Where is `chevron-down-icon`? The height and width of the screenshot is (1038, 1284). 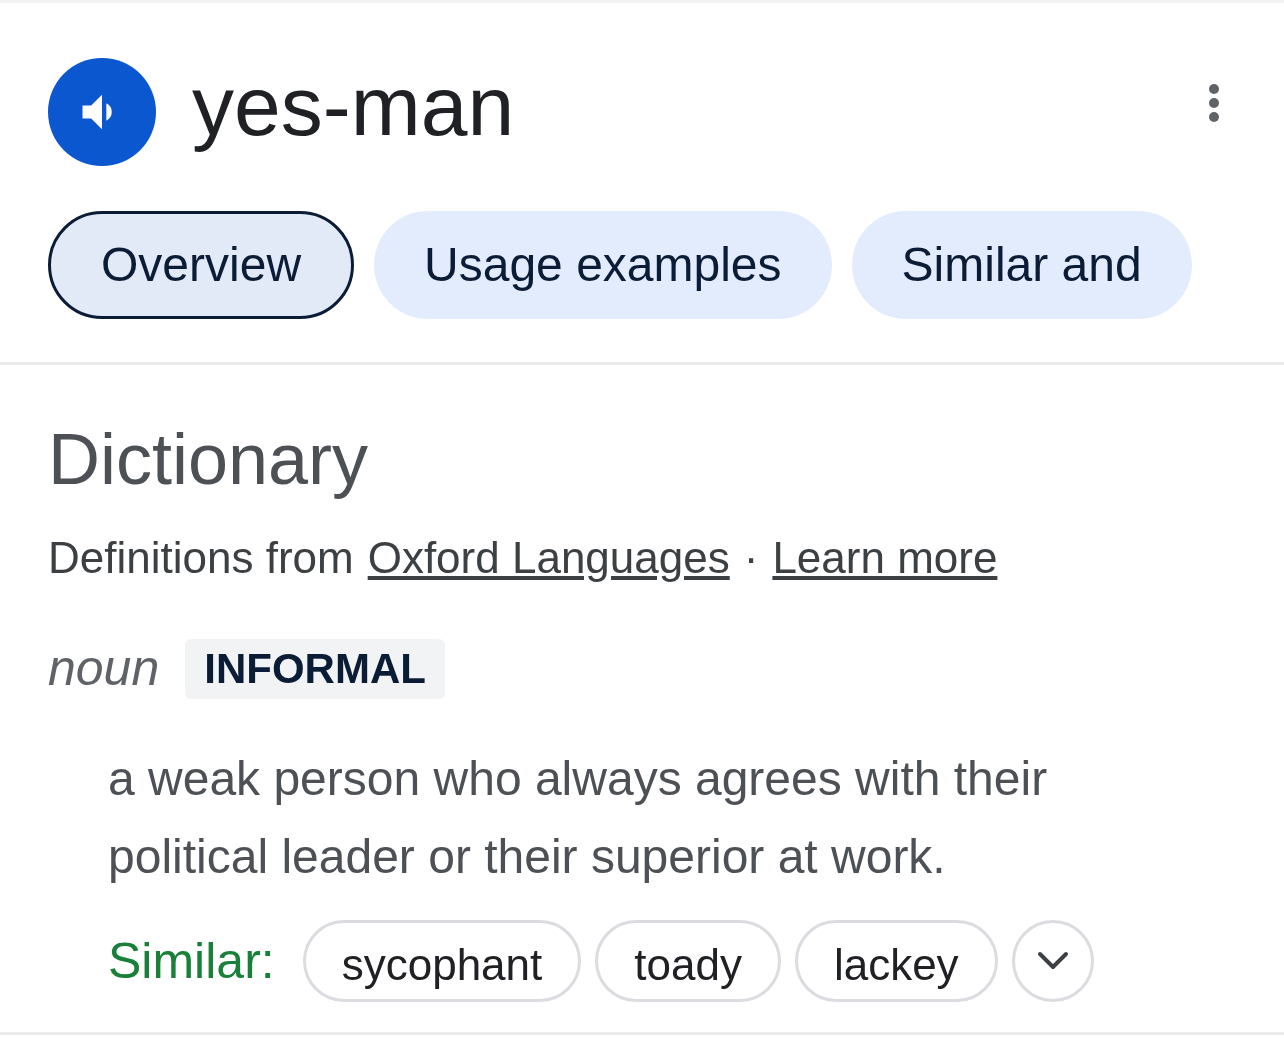 chevron-down-icon is located at coordinates (1052, 961).